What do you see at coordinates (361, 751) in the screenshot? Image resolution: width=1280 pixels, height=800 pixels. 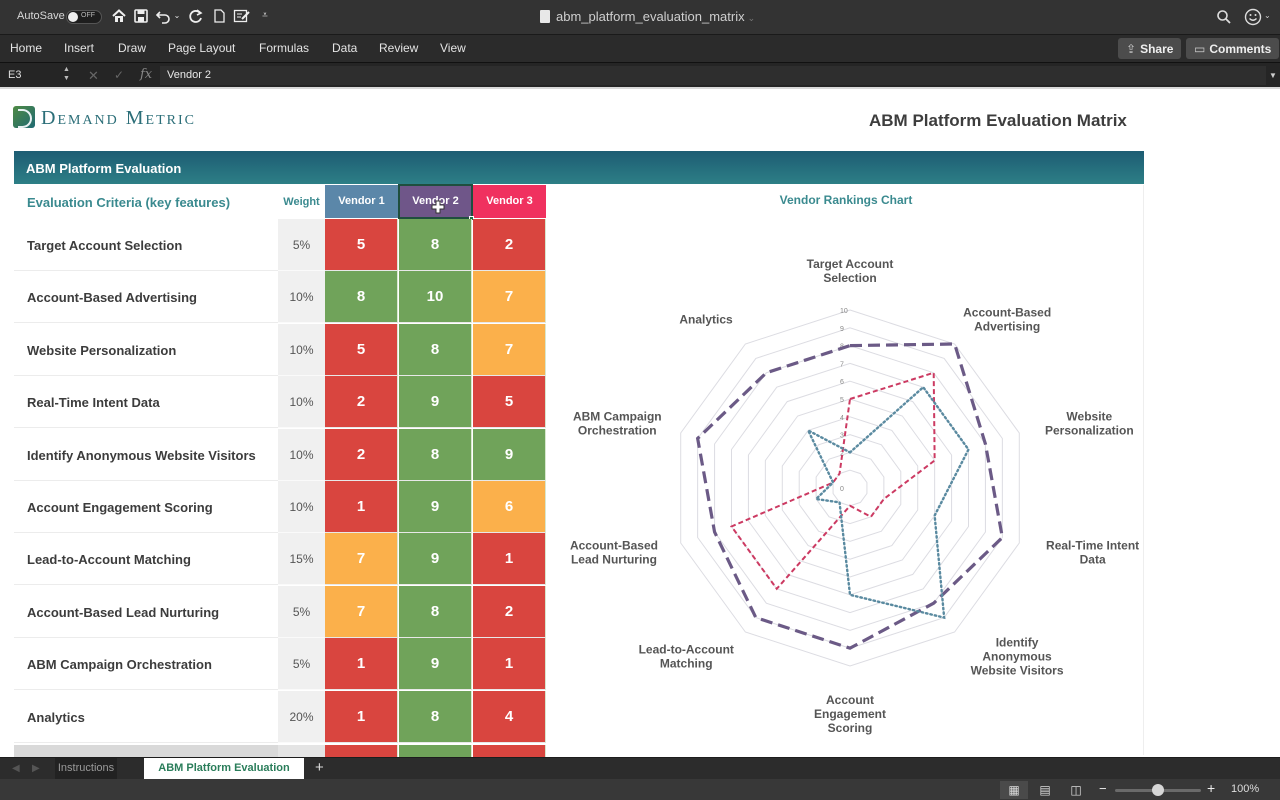 I see `vendor-1-total-cell` at bounding box center [361, 751].